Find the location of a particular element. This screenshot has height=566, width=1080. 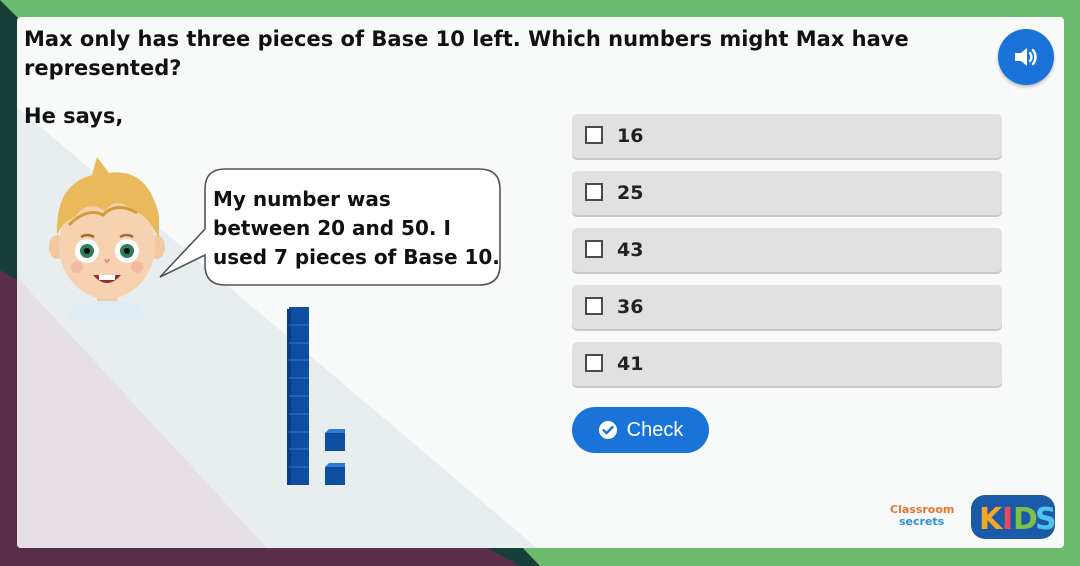

check-button-label: Check is located at coordinates (655, 429).